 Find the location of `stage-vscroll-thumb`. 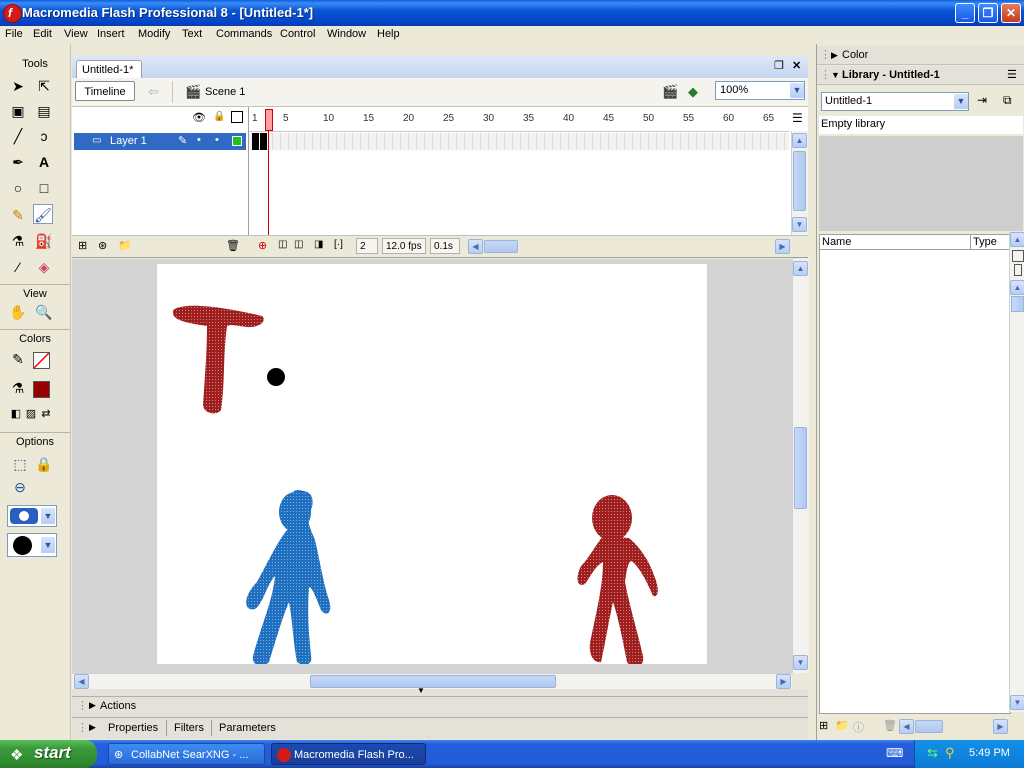

stage-vscroll-thumb is located at coordinates (800, 468).